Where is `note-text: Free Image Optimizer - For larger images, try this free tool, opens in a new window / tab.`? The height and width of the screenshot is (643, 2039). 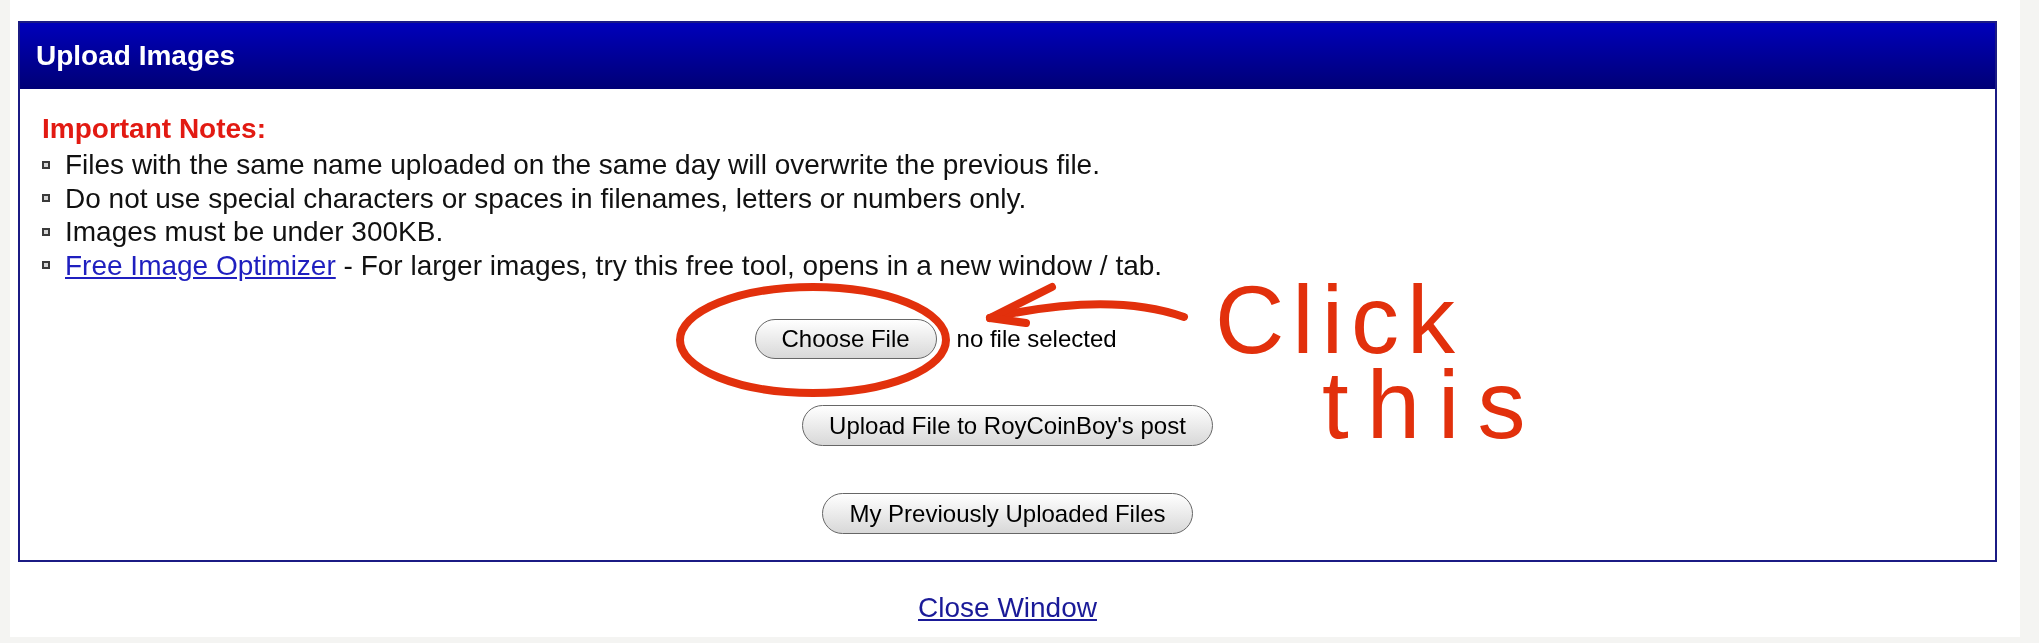 note-text: Free Image Optimizer - For larger images, try this free tool, opens in a new window / tab. is located at coordinates (614, 265).